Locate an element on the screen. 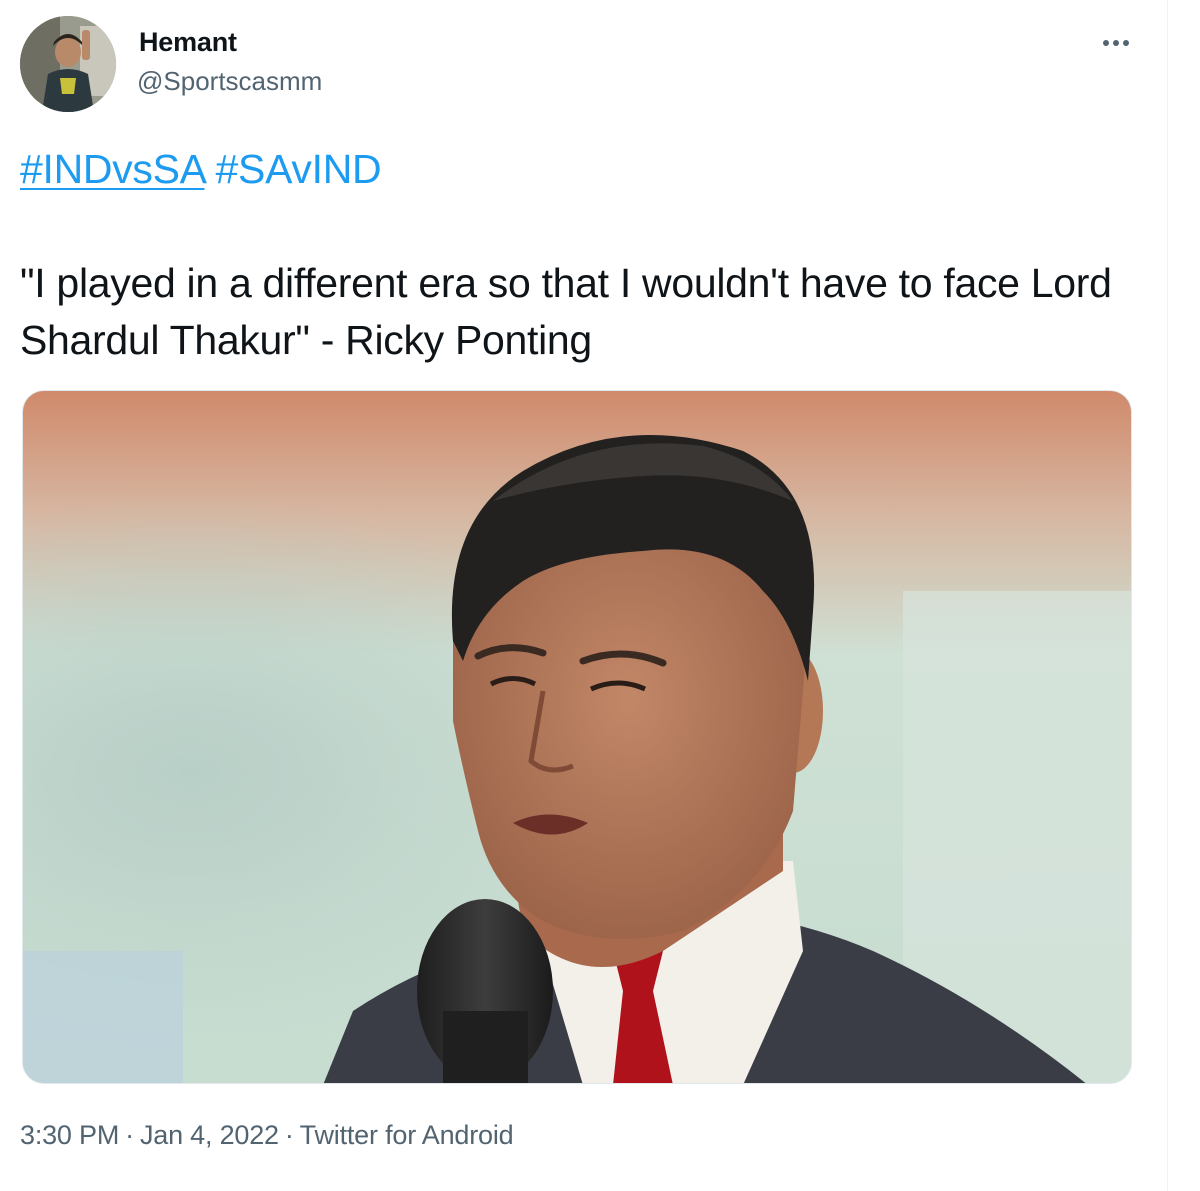 Image resolution: width=1200 pixels, height=1191 pixels. avatar-photo is located at coordinates (68, 64).